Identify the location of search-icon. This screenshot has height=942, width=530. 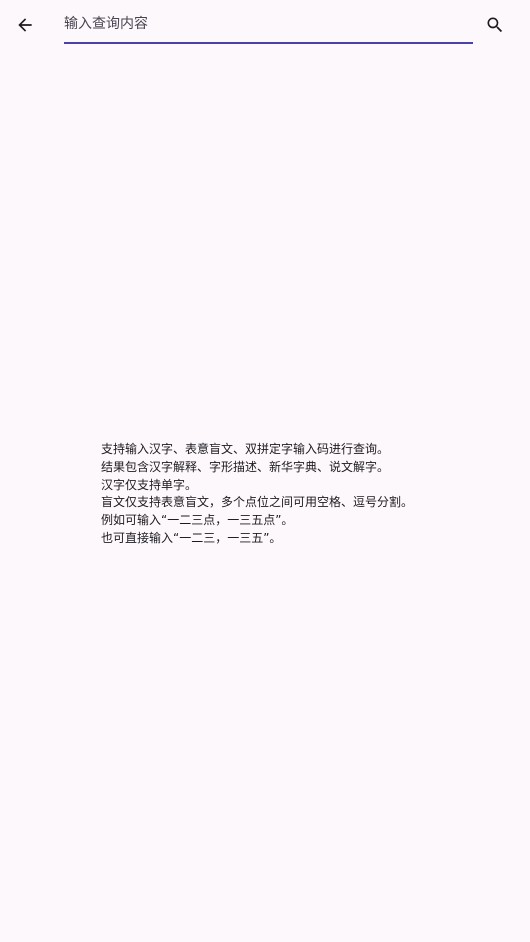
(495, 25).